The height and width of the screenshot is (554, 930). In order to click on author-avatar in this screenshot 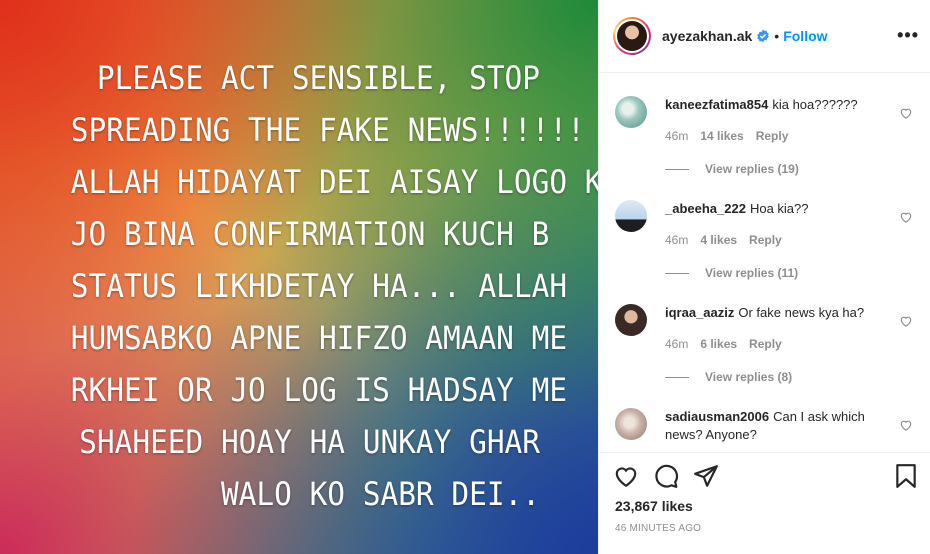, I will do `click(632, 36)`.